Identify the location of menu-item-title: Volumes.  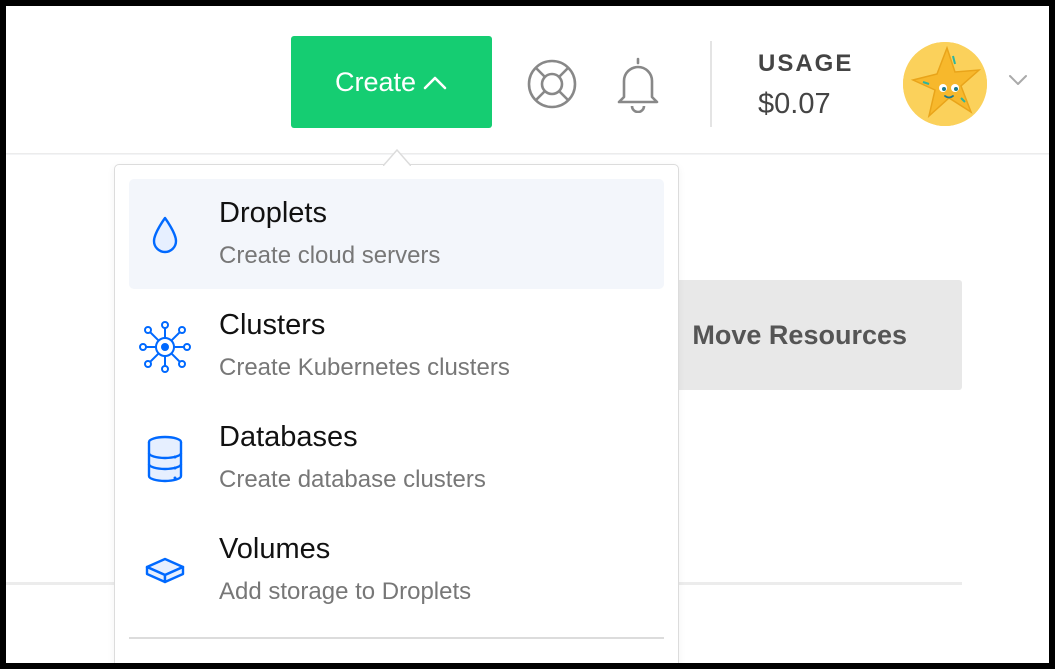
(275, 549).